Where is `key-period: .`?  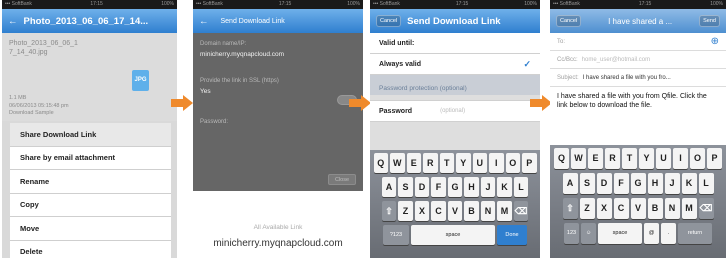 key-period: . is located at coordinates (668, 233).